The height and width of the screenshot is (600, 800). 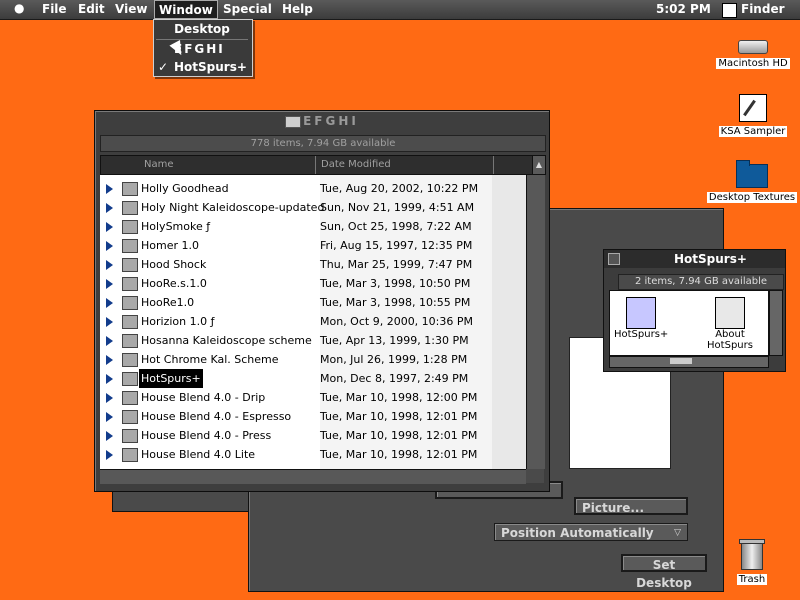 I want to click on row-date: Sun, Oct 25, 1998, 7:22 AM, so click(x=396, y=226).